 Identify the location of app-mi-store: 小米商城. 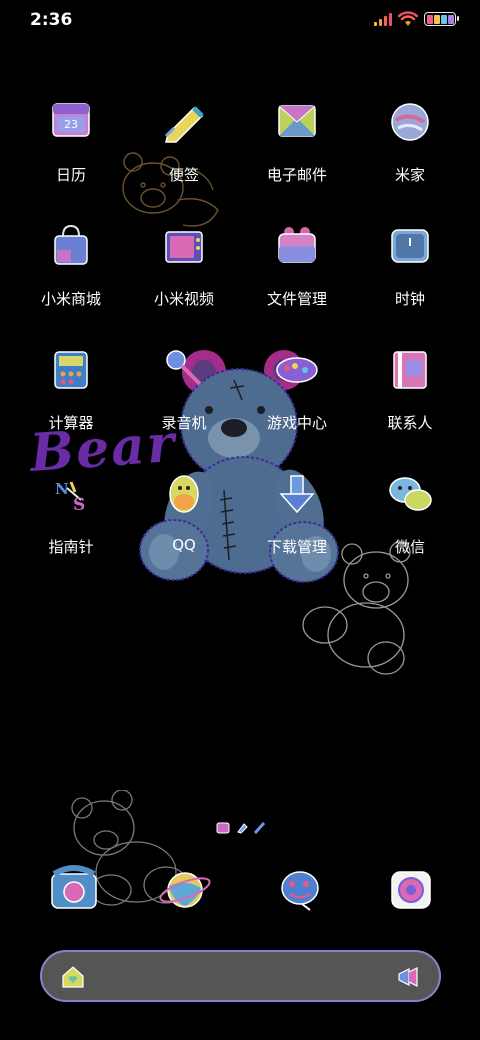
(71, 272).